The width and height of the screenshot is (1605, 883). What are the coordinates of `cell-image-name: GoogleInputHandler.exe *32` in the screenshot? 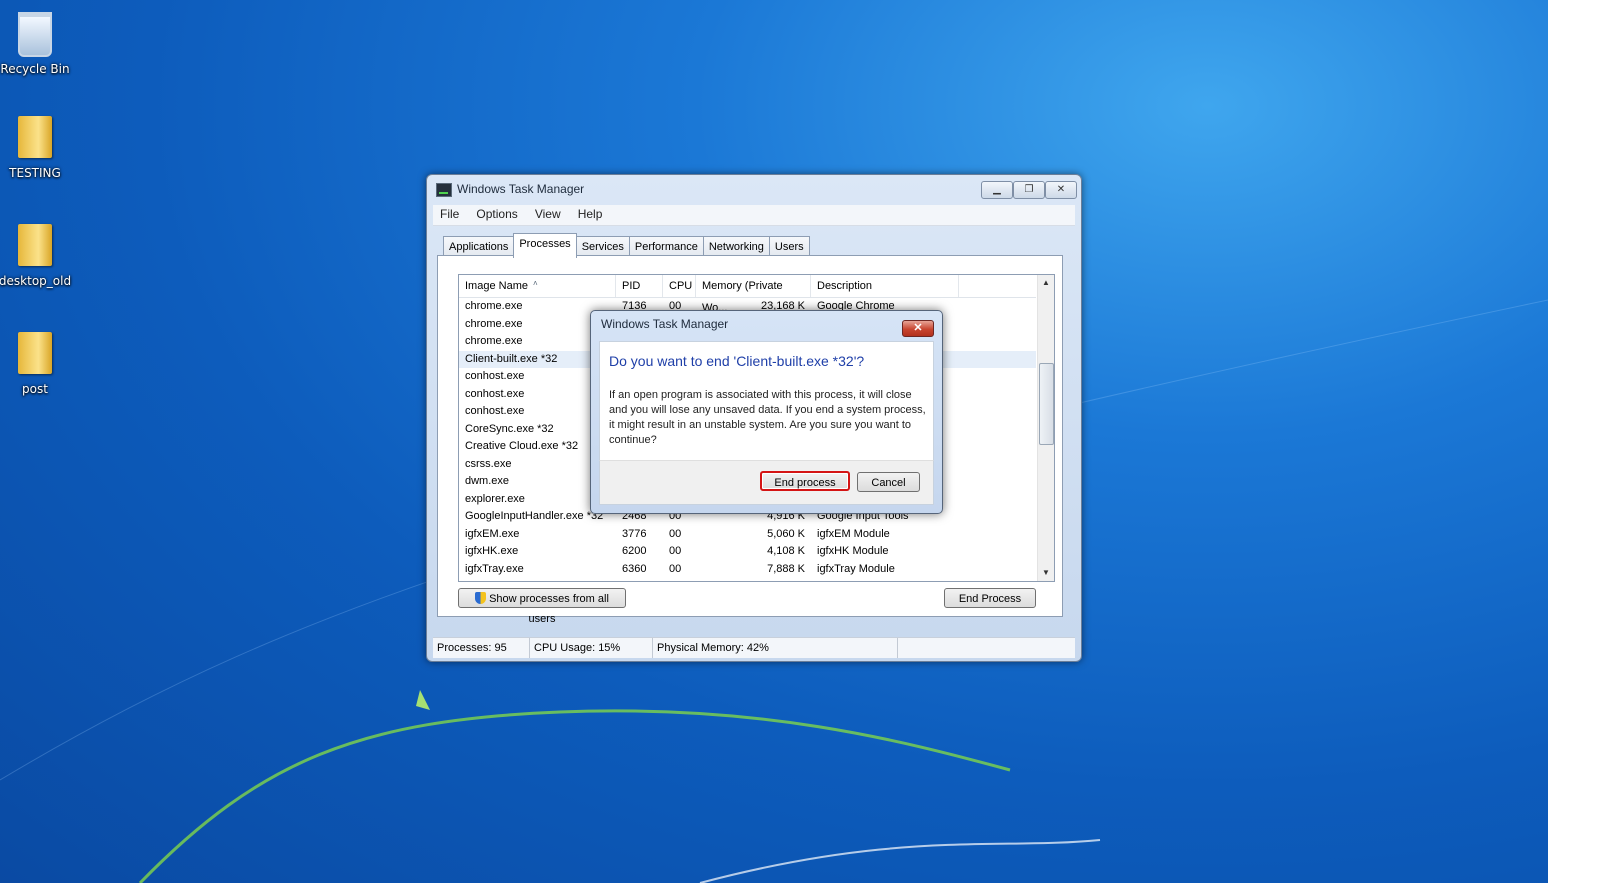 It's located at (534, 516).